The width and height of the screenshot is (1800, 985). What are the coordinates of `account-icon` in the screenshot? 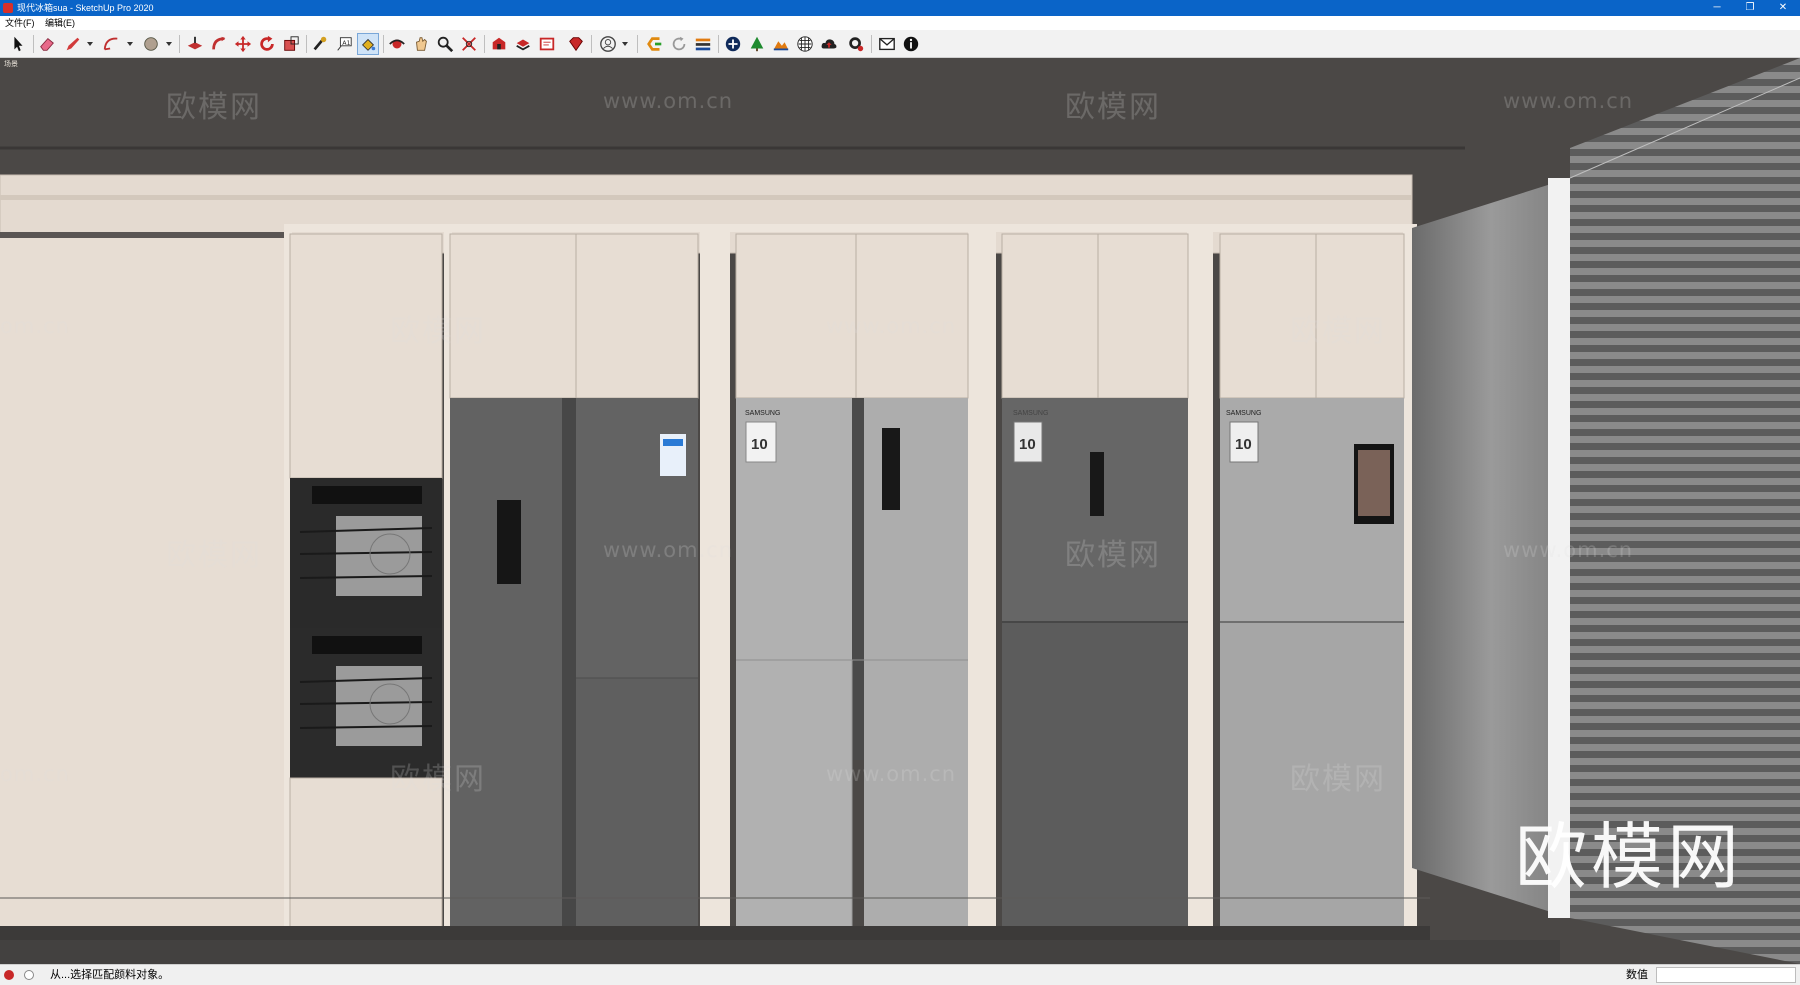 It's located at (608, 44).